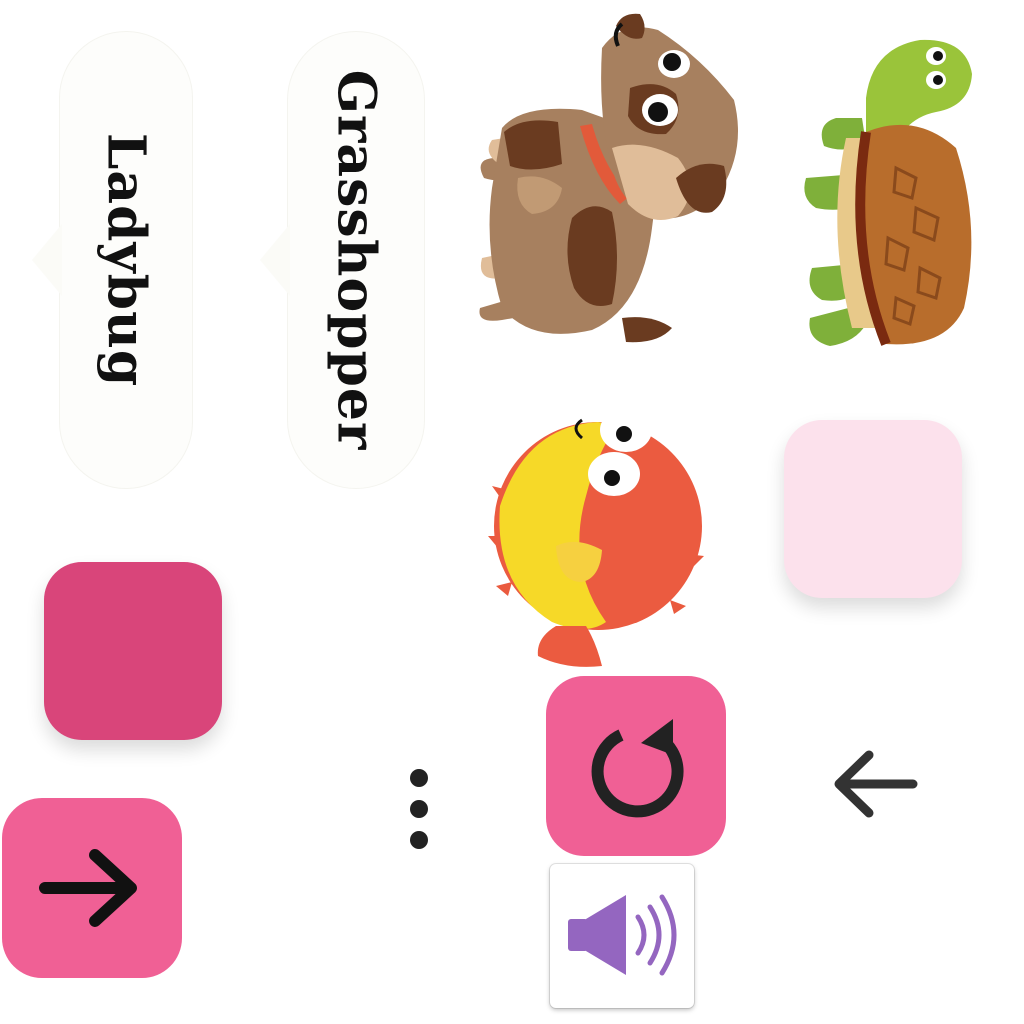 This screenshot has height=1024, width=1024. I want to click on next-button, so click(92, 888).